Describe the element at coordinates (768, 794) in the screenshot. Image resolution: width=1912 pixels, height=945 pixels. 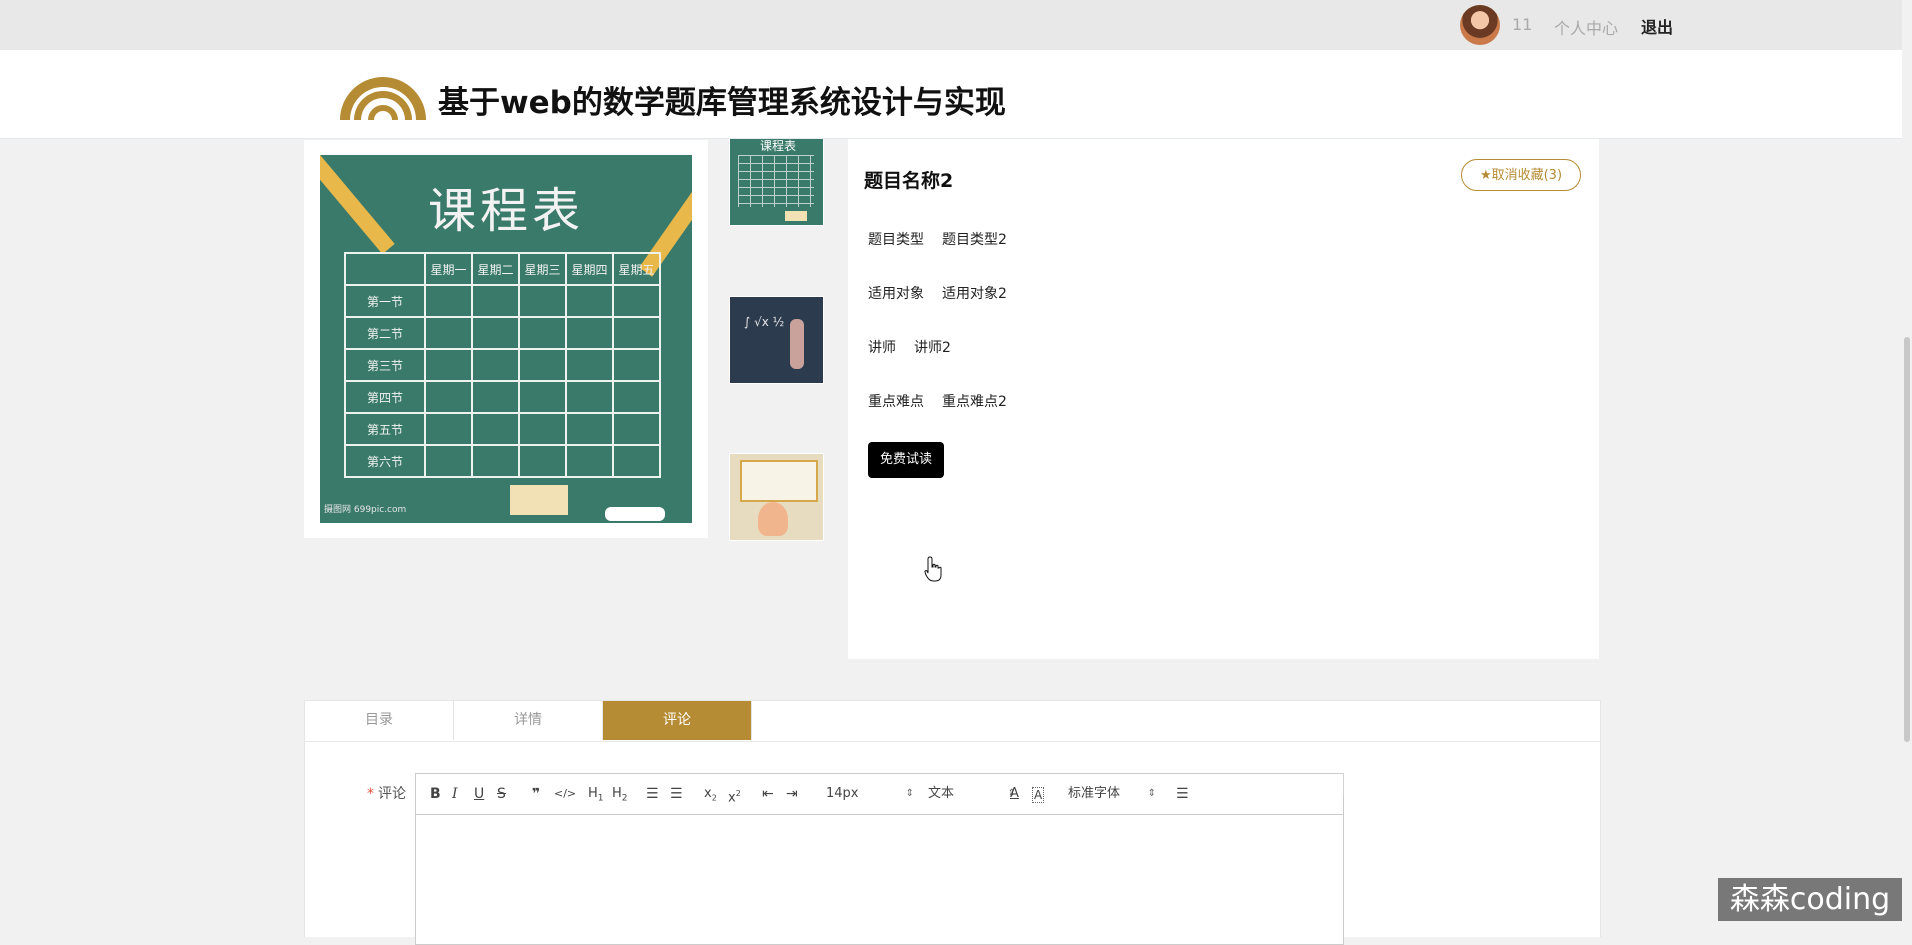
I see `outdent-icon: ⇤` at that location.